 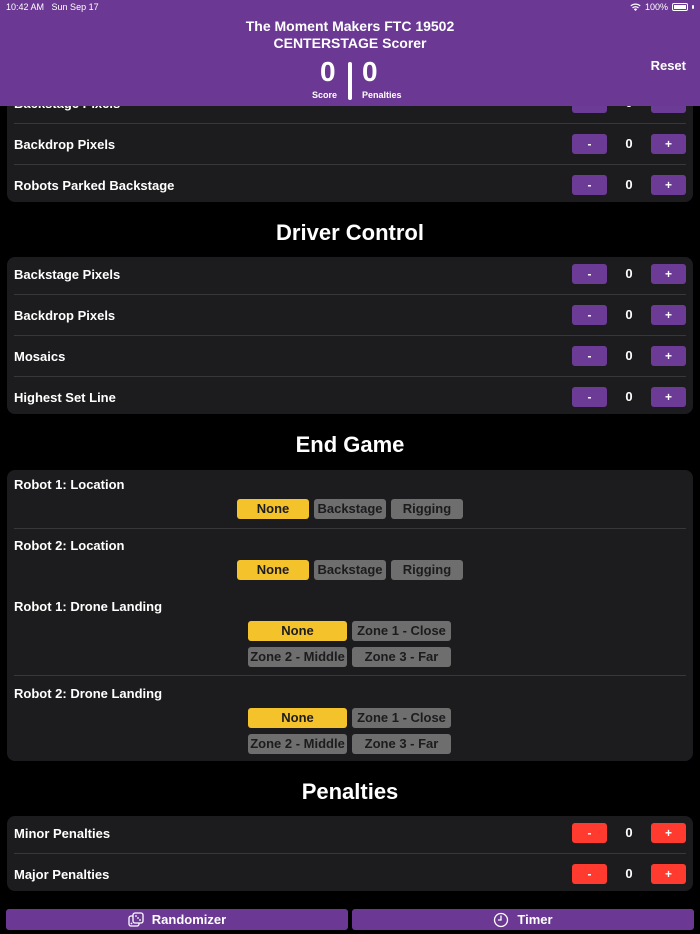 What do you see at coordinates (350, 397) in the screenshot?
I see `driver-row-highest-set-line: Highest Set Line - 0 +` at bounding box center [350, 397].